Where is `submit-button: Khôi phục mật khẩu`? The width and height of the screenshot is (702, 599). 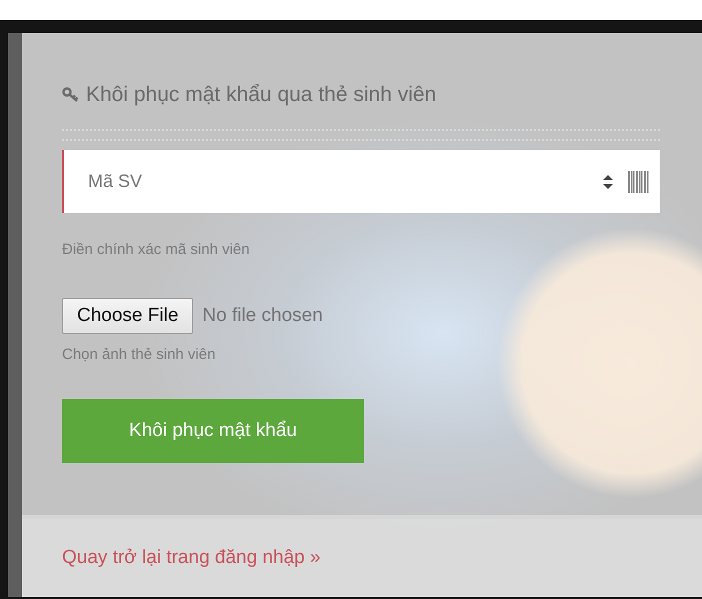
submit-button: Khôi phục mật khẩu is located at coordinates (213, 431).